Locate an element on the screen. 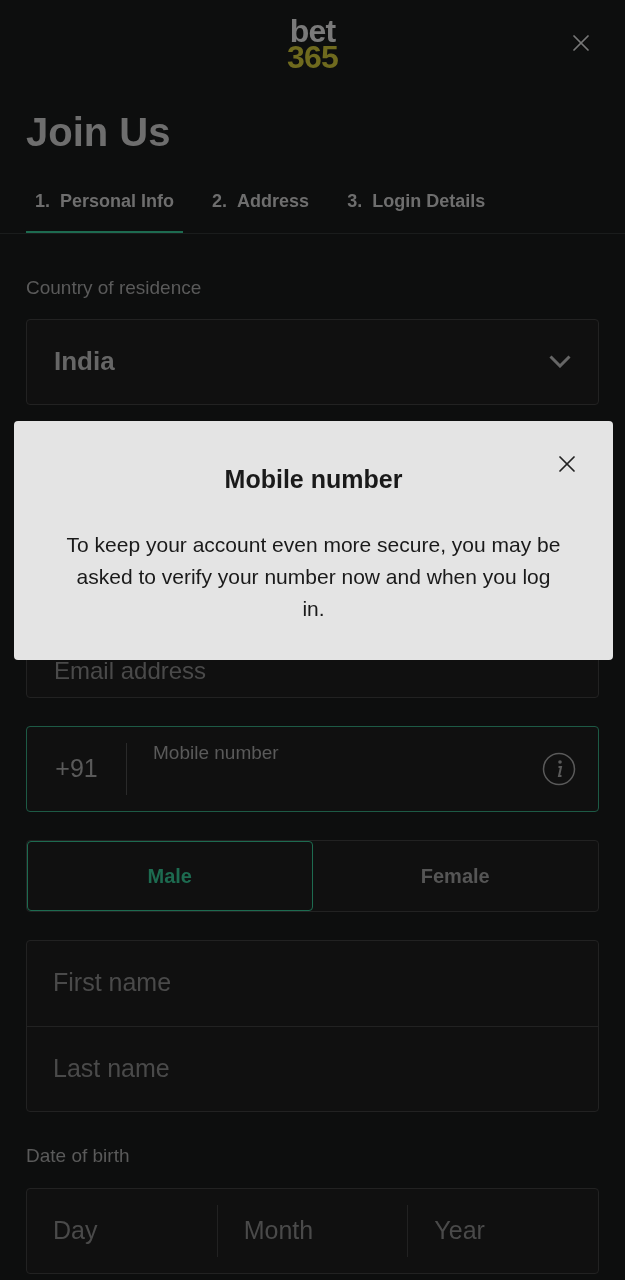  info-icon is located at coordinates (559, 768).